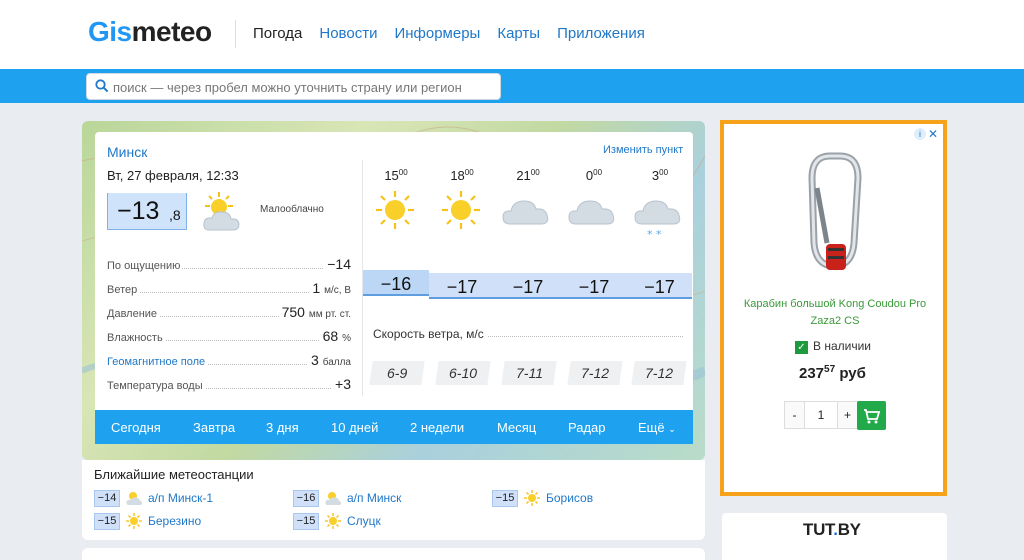  What do you see at coordinates (462, 175) in the screenshot?
I see `forecast-hour: 1800` at bounding box center [462, 175].